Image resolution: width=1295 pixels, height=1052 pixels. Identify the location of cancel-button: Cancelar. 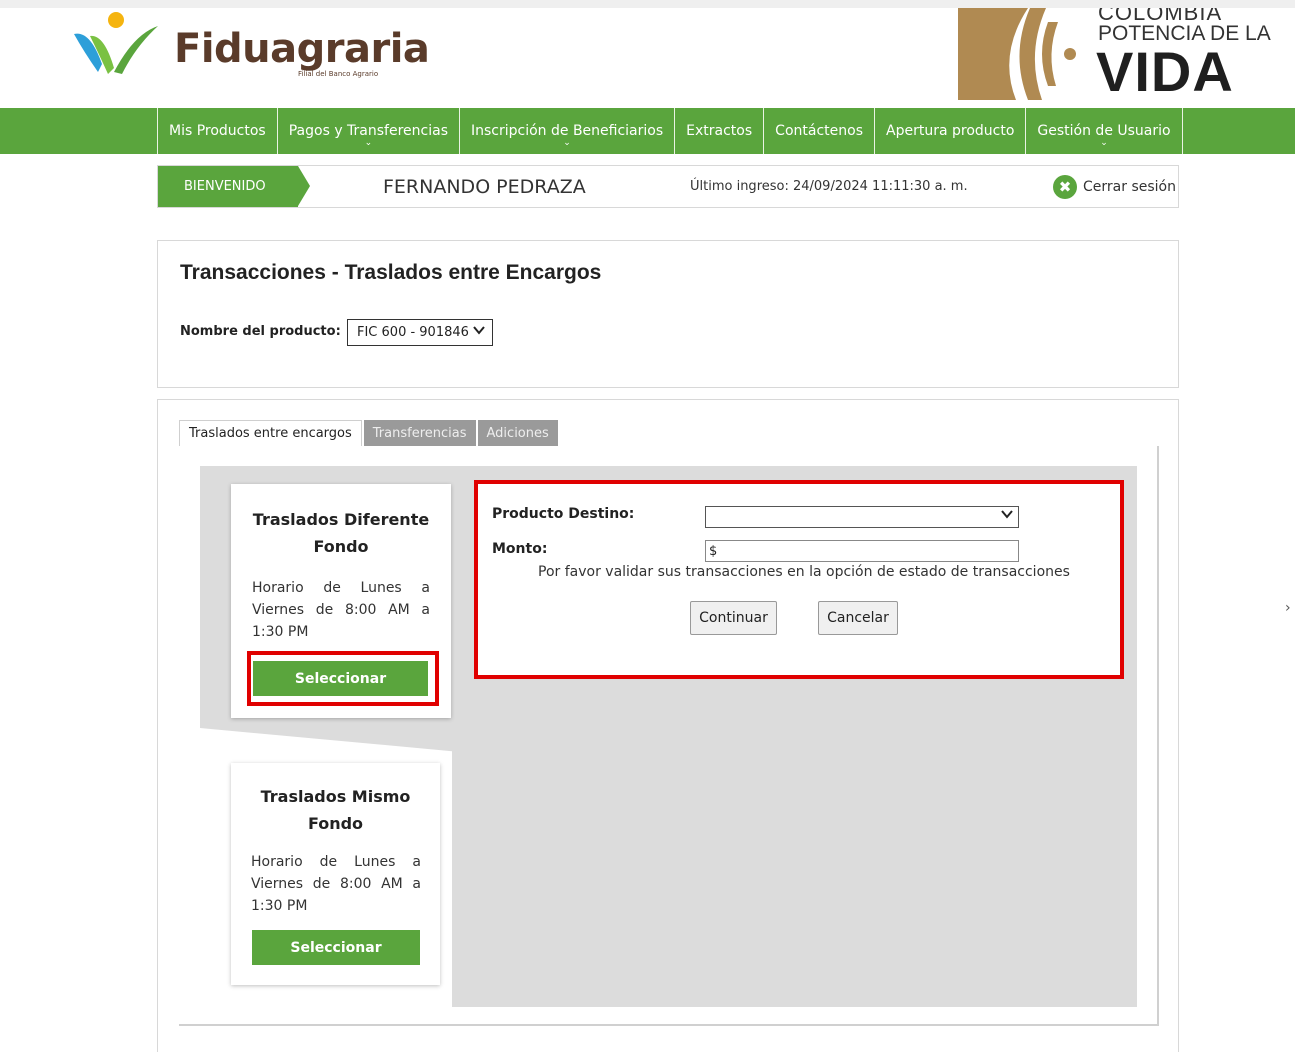
(858, 618).